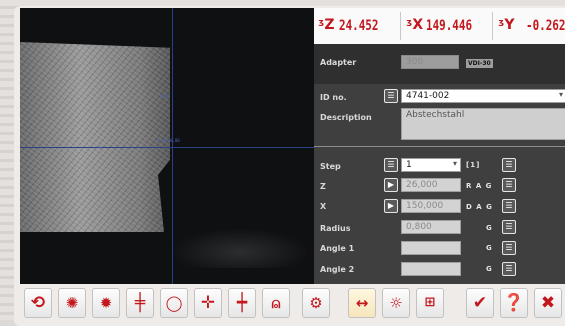 The width and height of the screenshot is (565, 326). I want to click on circle-x-icon: ◯, so click(174, 303).